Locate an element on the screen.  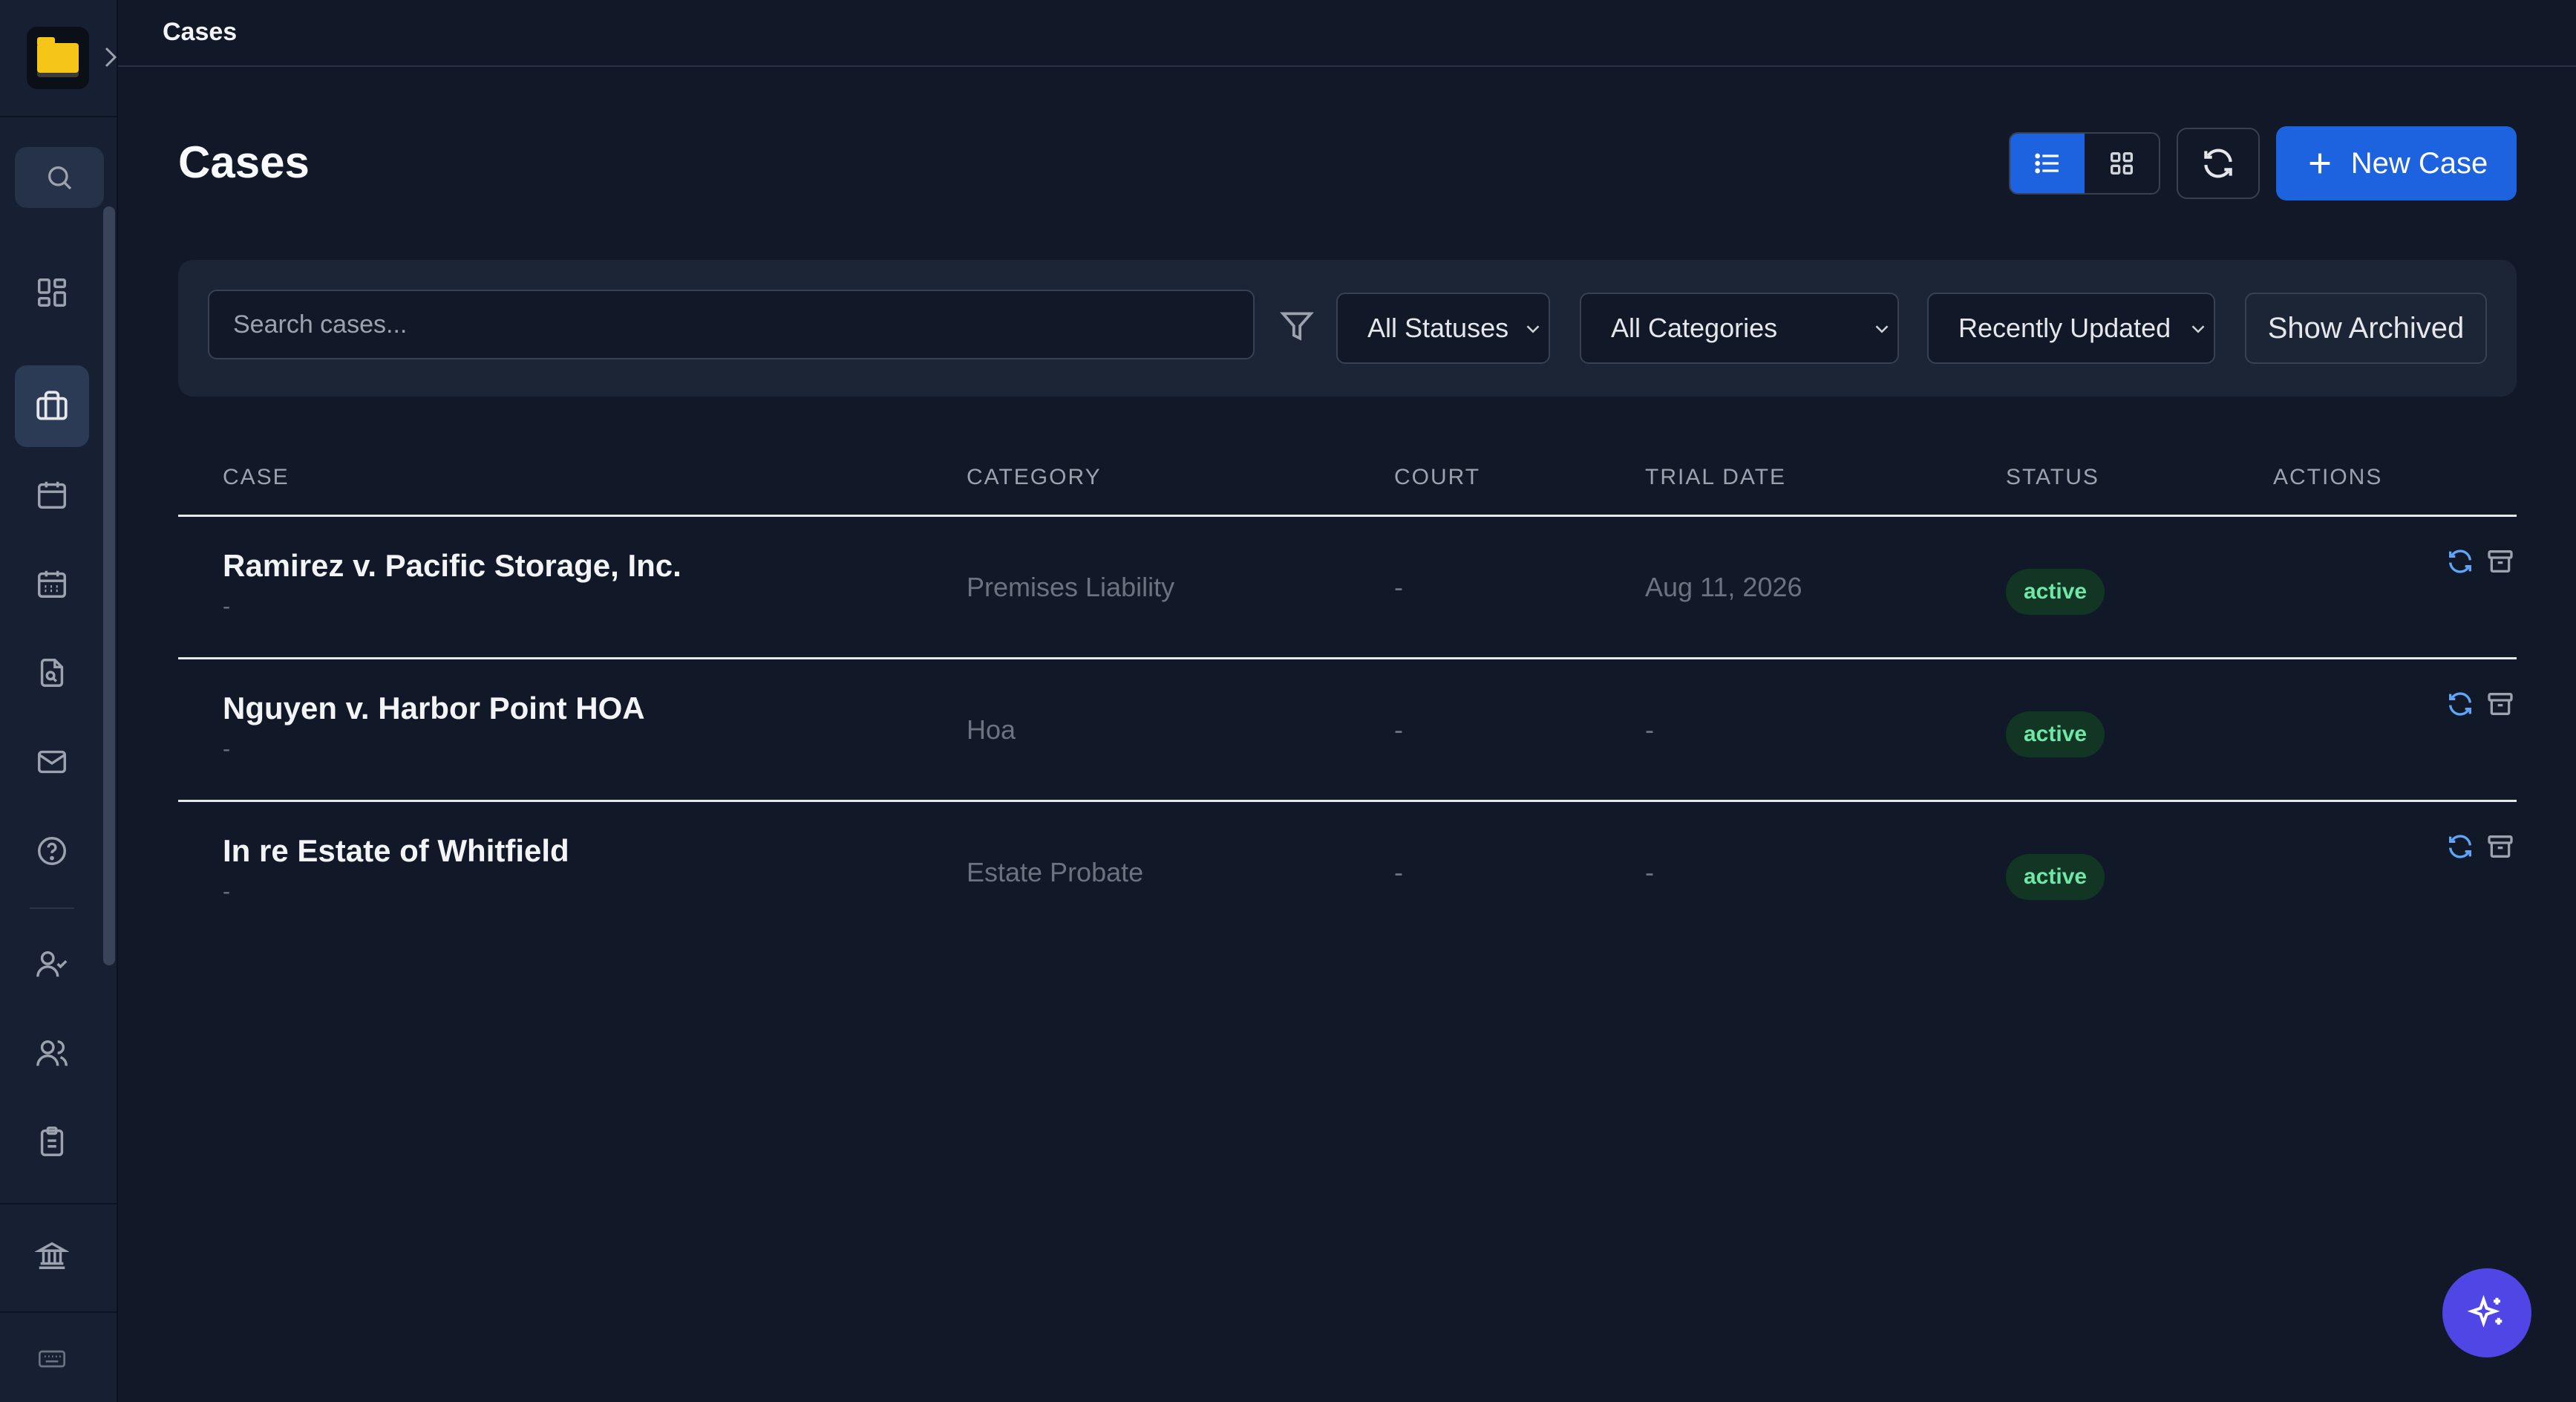
new-case-label: New Case is located at coordinates (2419, 163).